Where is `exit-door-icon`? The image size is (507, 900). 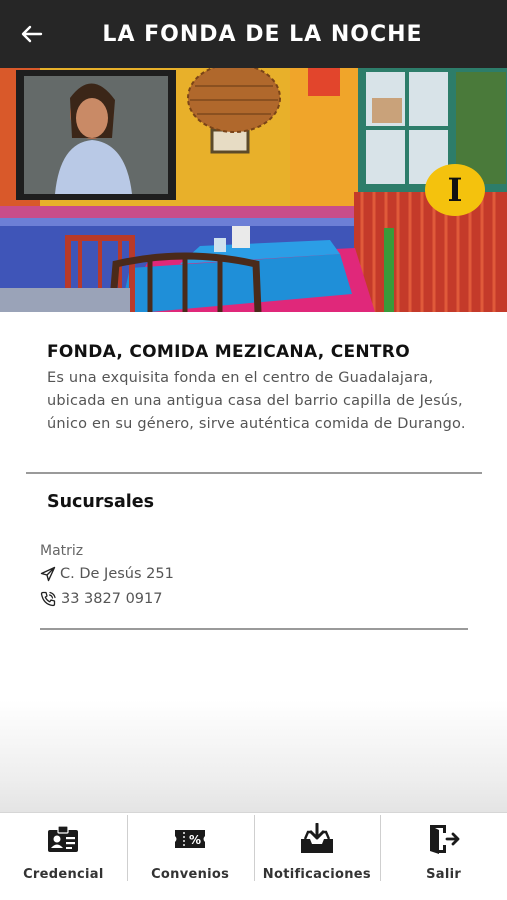
exit-door-icon is located at coordinates (444, 839).